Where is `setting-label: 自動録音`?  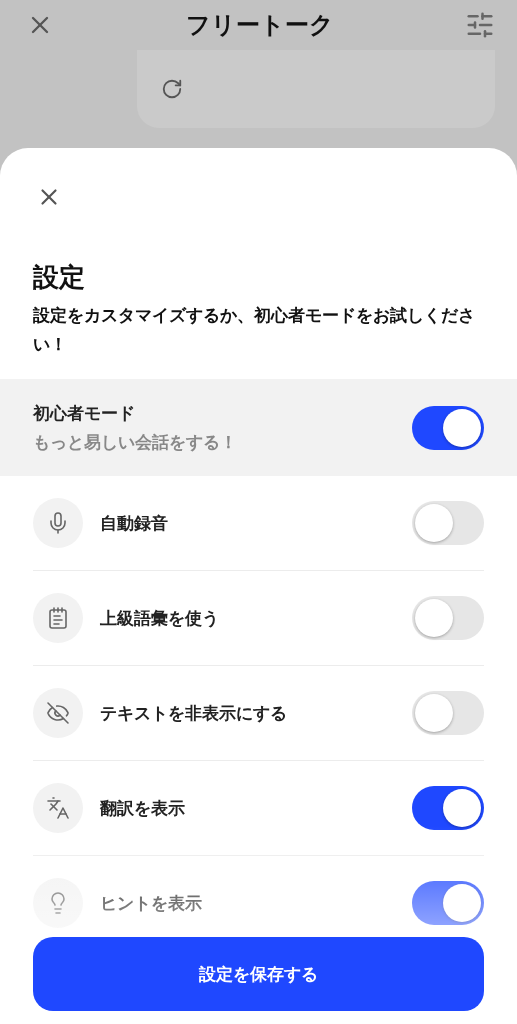 setting-label: 自動録音 is located at coordinates (134, 523).